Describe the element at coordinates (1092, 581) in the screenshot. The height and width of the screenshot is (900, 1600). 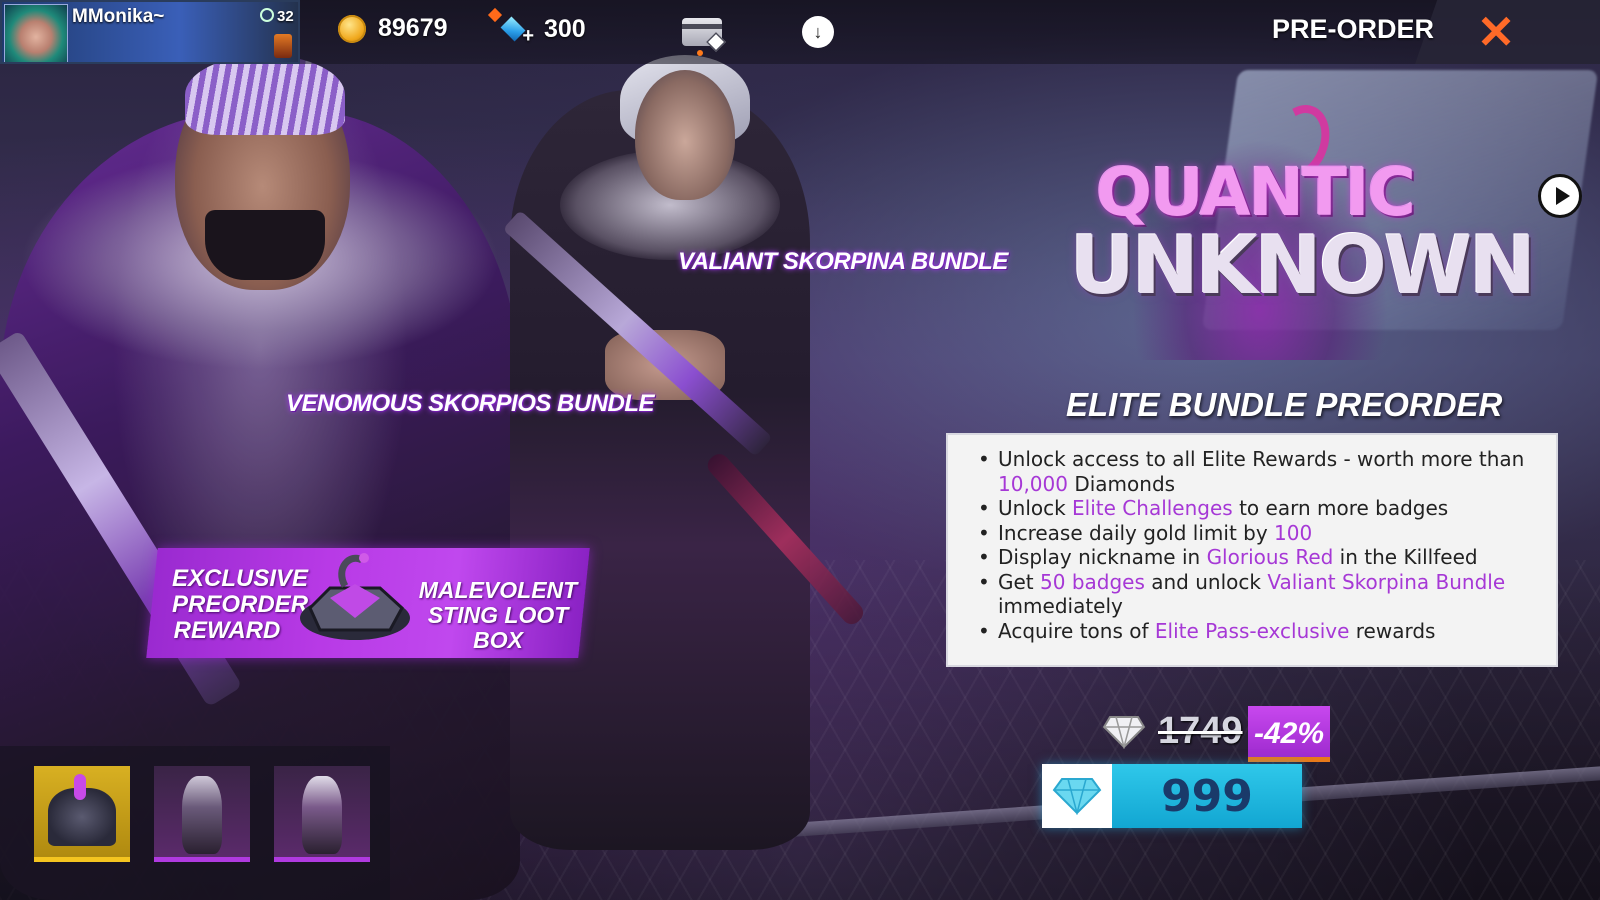
I see `benefit-highlight: 50 badges` at that location.